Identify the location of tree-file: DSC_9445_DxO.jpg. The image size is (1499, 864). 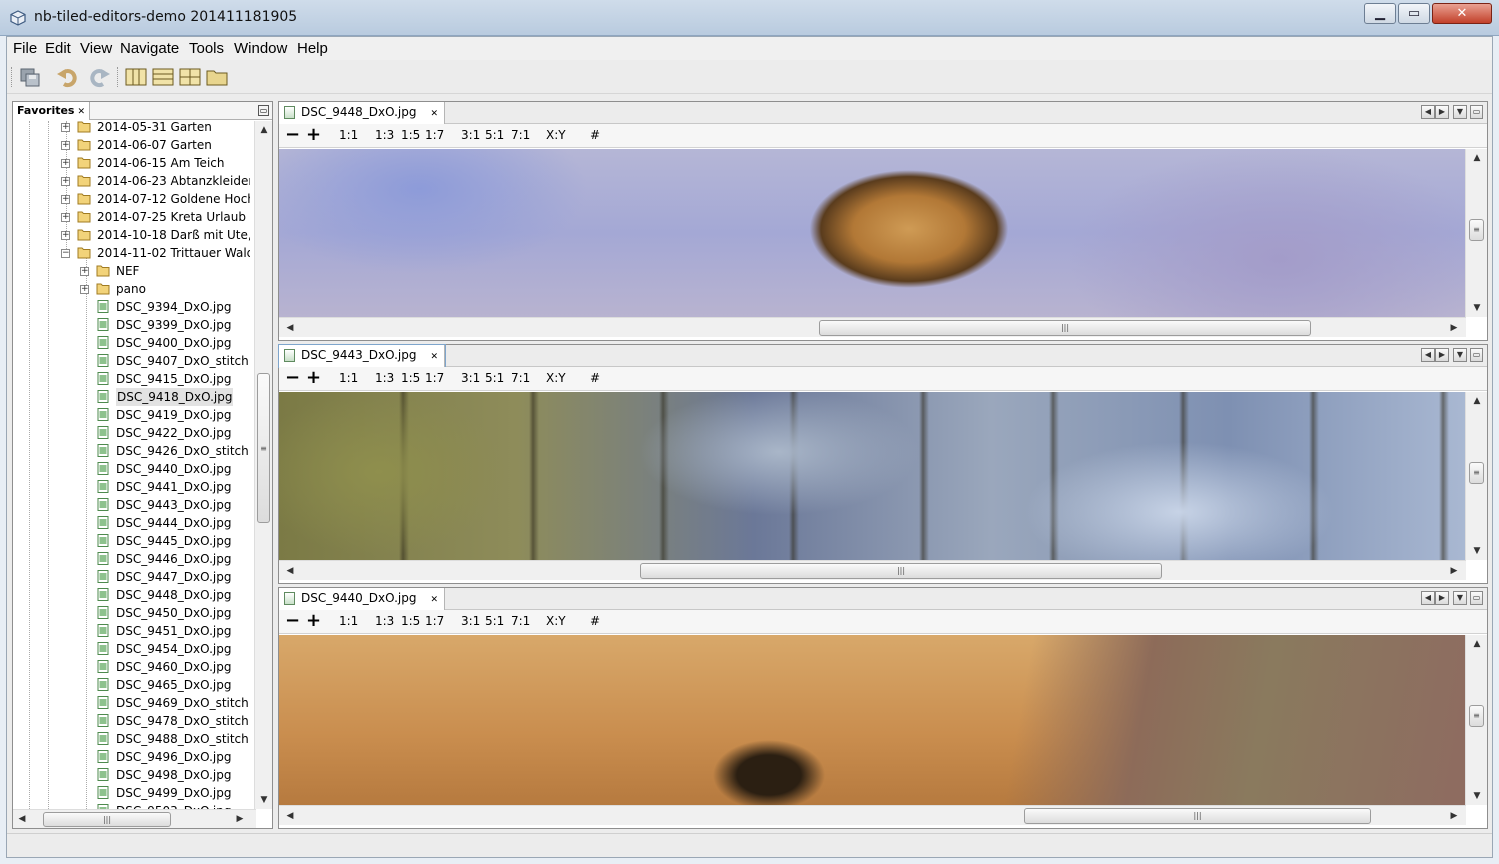
(131, 541).